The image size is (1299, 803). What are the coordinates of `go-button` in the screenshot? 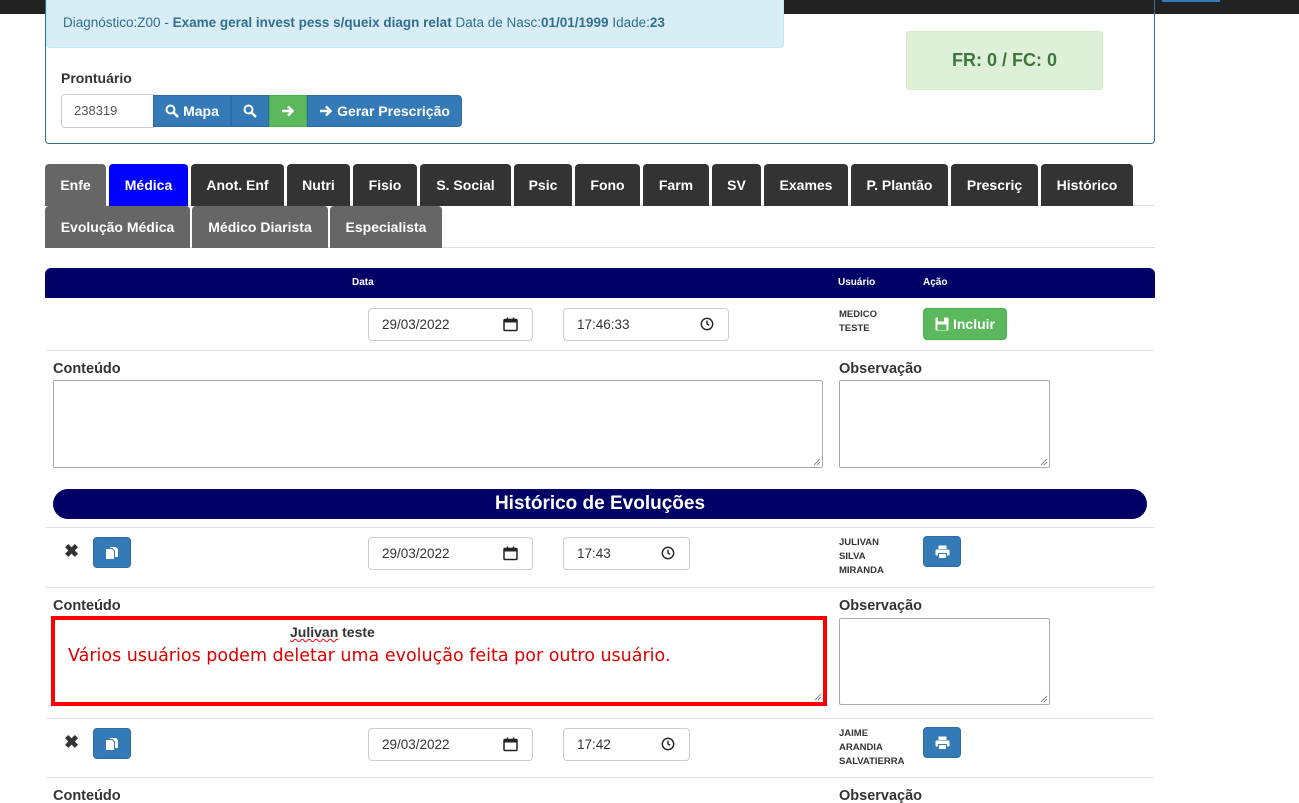 It's located at (288, 111).